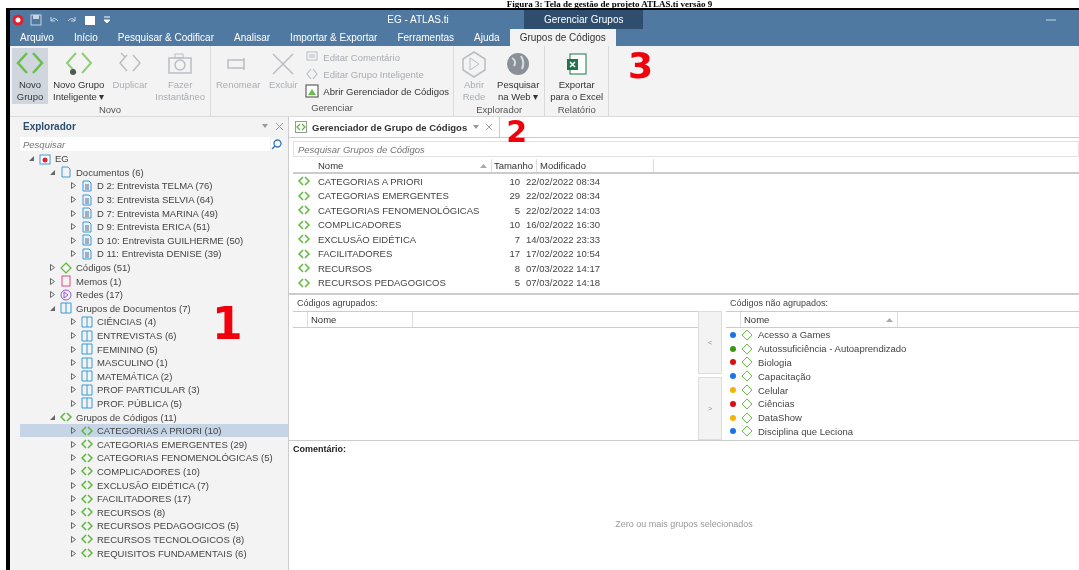 The width and height of the screenshot is (1079, 570). What do you see at coordinates (279, 126) in the screenshot?
I see `close-icon` at bounding box center [279, 126].